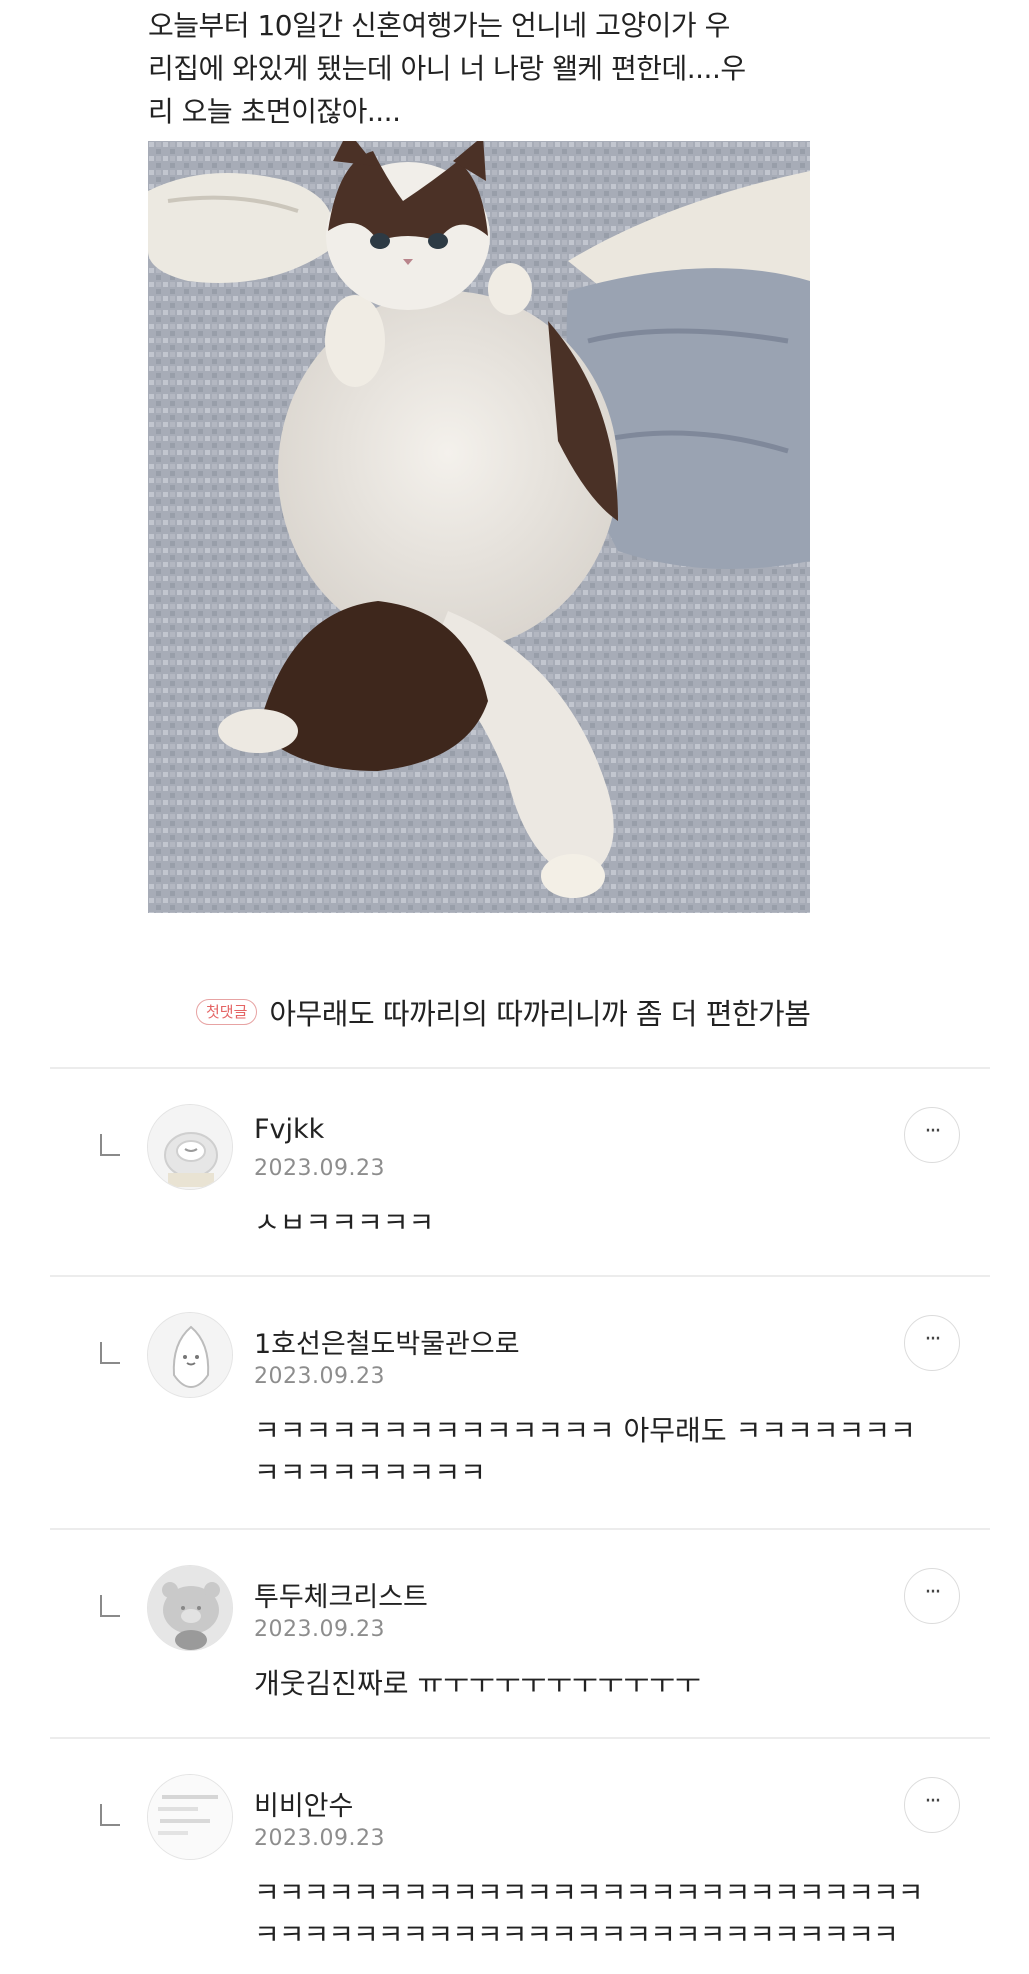  I want to click on reply-text: ㅅㅂㅋㅋㅋㅋㅋ, so click(604, 1223).